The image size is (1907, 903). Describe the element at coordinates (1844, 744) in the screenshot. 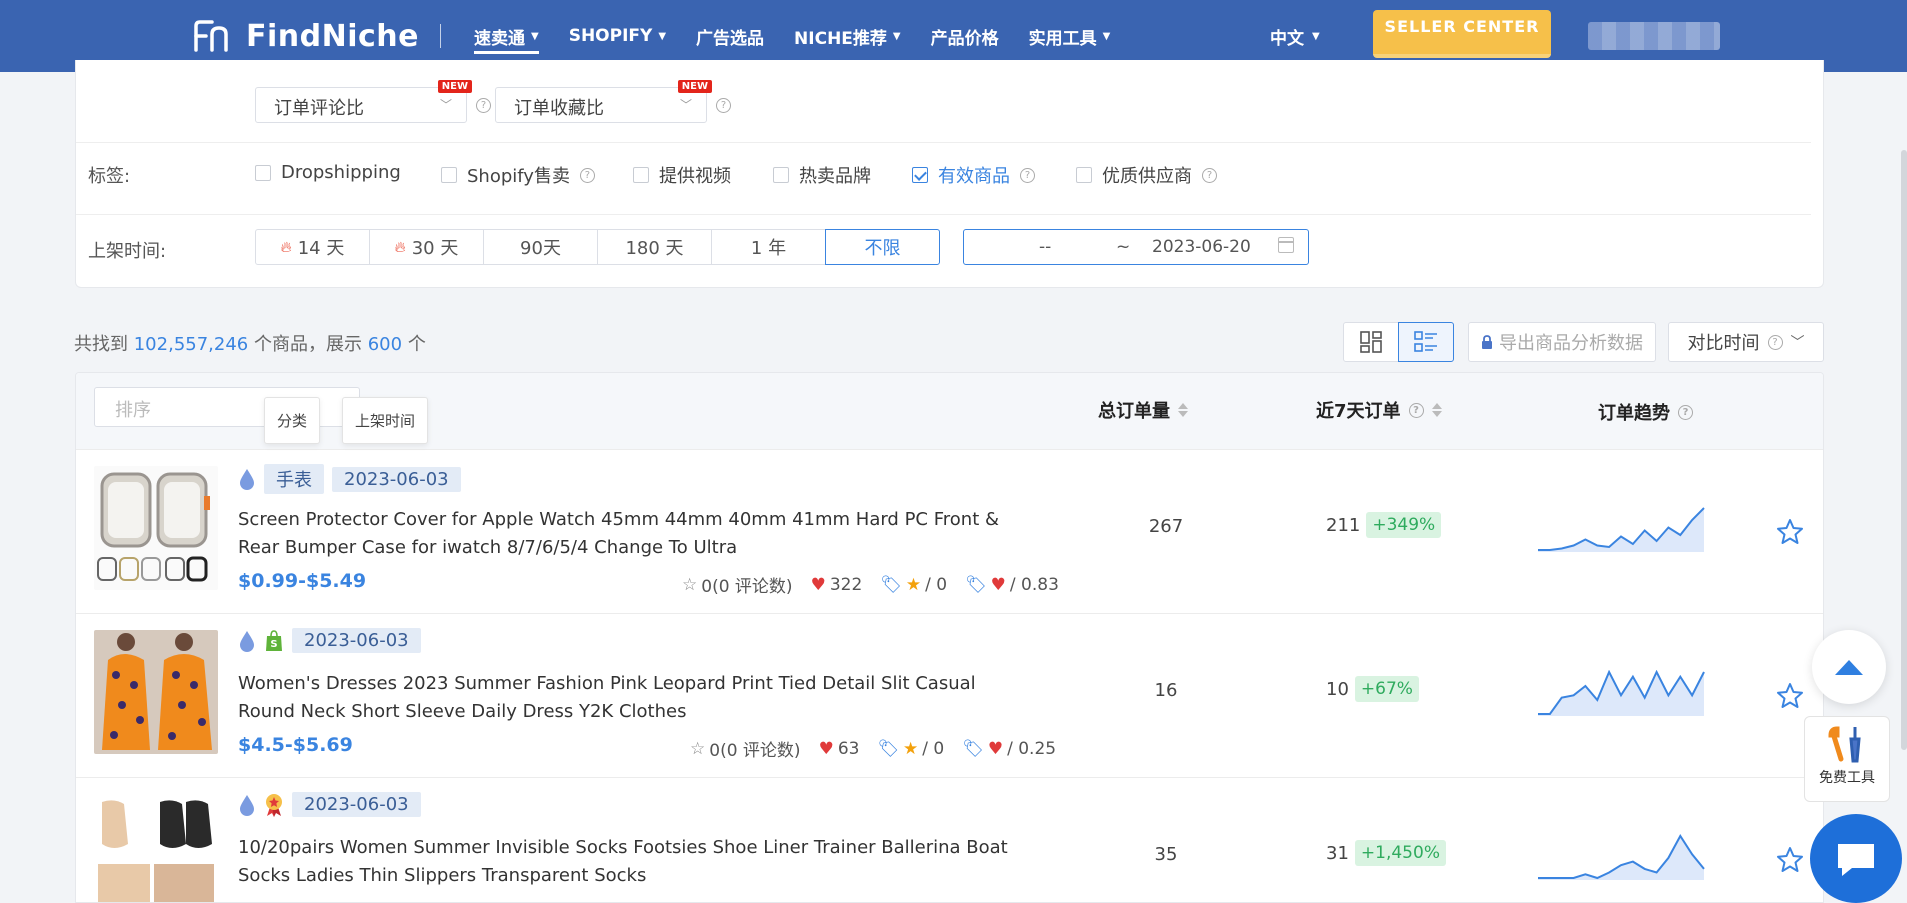

I see `tools-icon` at that location.